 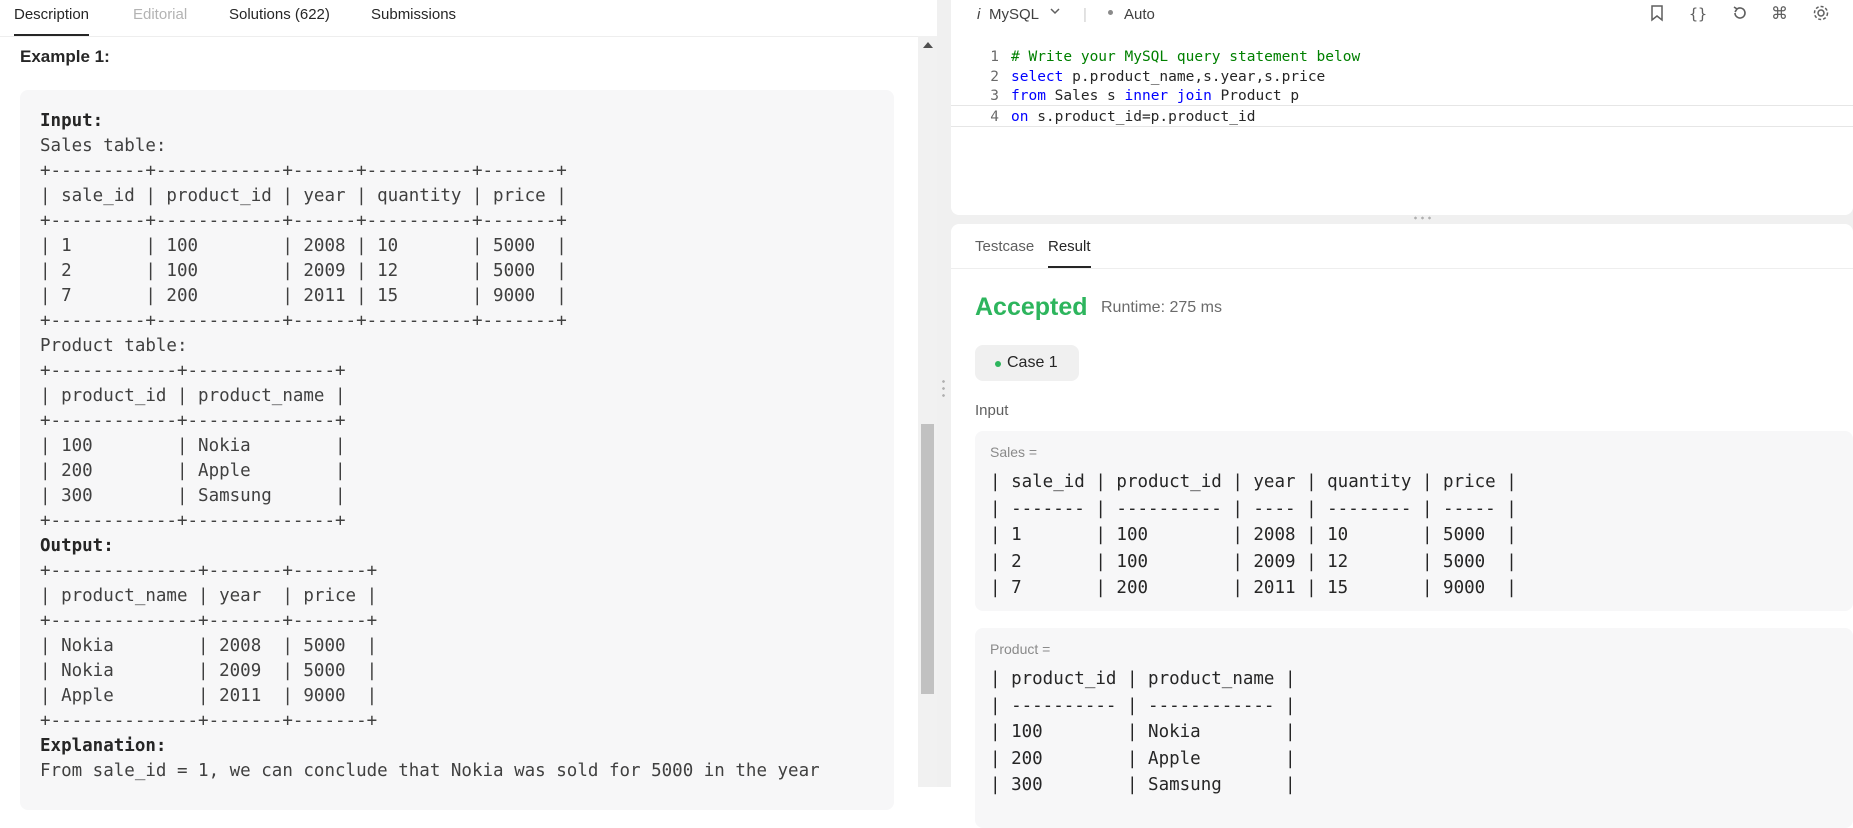 I want to click on input-table-line: | 7 | 200 | 2011 | 15 | 9000 |, so click(x=1253, y=588).